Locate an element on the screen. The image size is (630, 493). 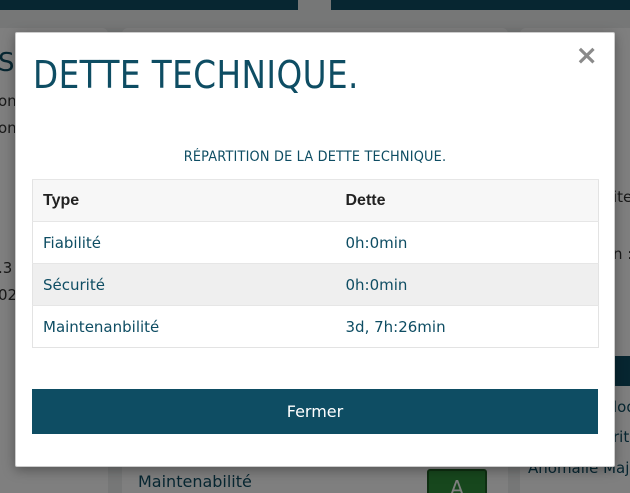
table-header-row: Type Dette is located at coordinates (315, 200).